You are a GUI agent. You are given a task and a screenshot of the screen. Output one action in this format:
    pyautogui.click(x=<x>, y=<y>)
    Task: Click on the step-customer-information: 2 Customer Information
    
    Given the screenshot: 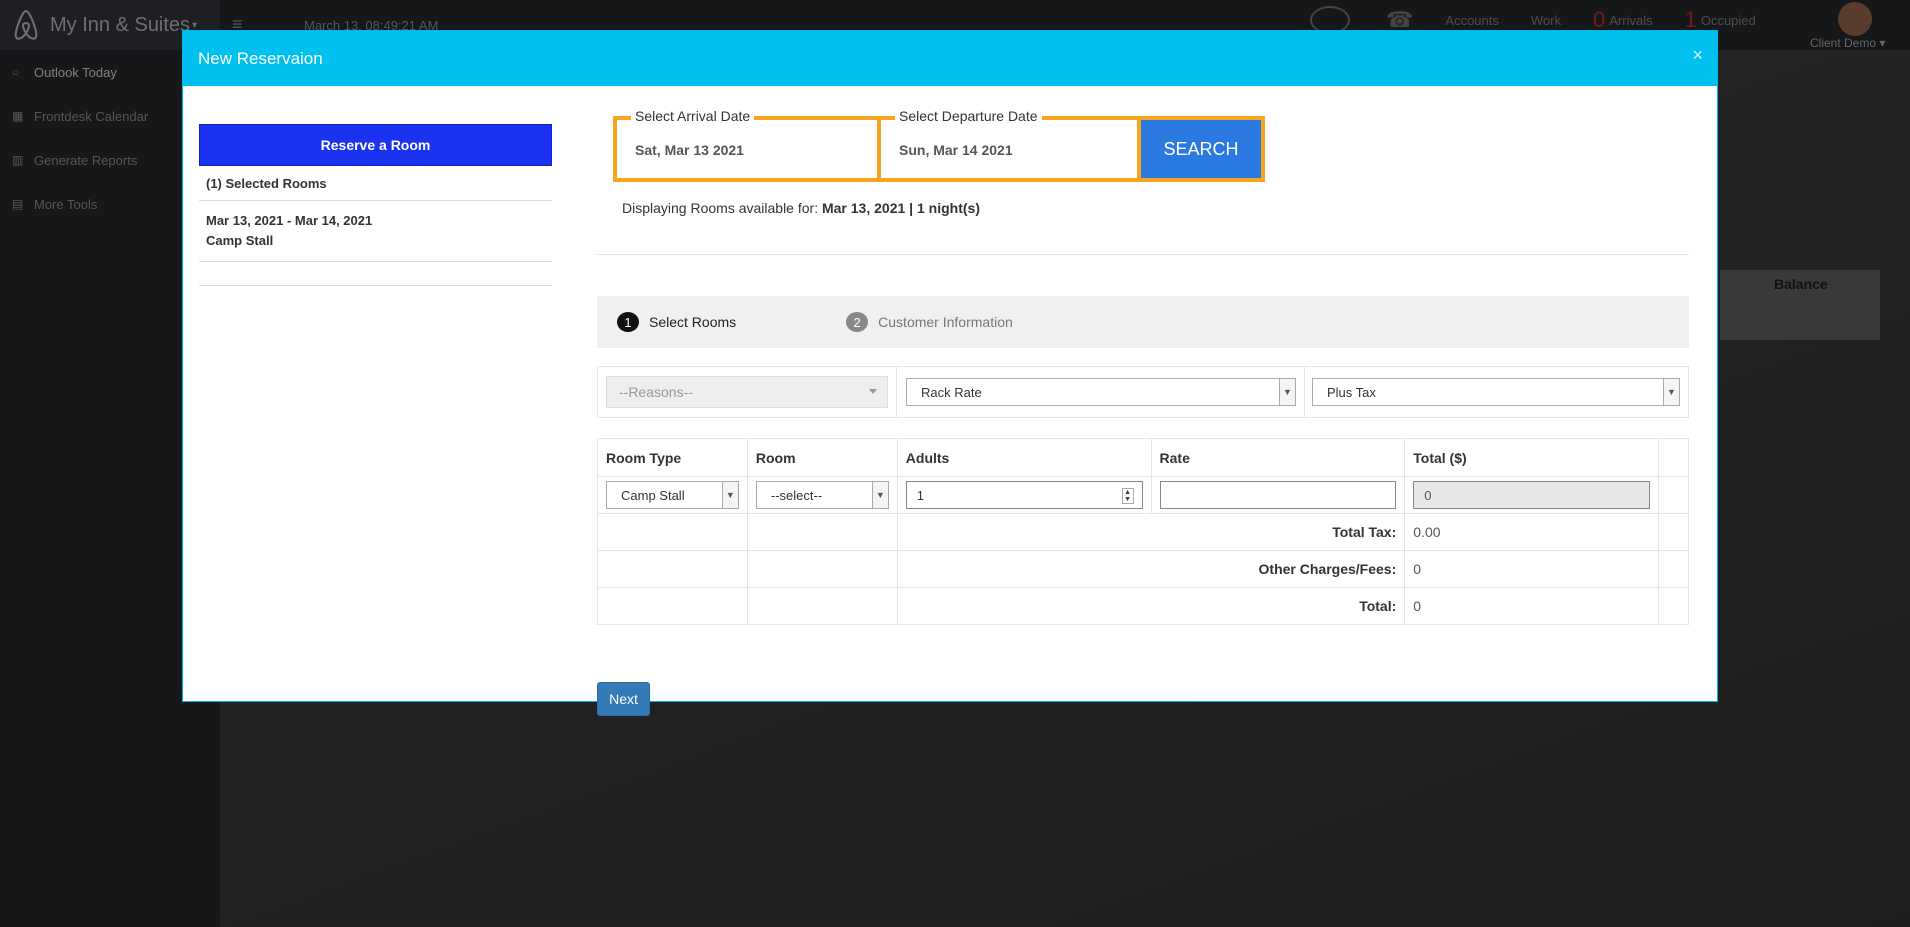 What is the action you would take?
    pyautogui.click(x=929, y=322)
    